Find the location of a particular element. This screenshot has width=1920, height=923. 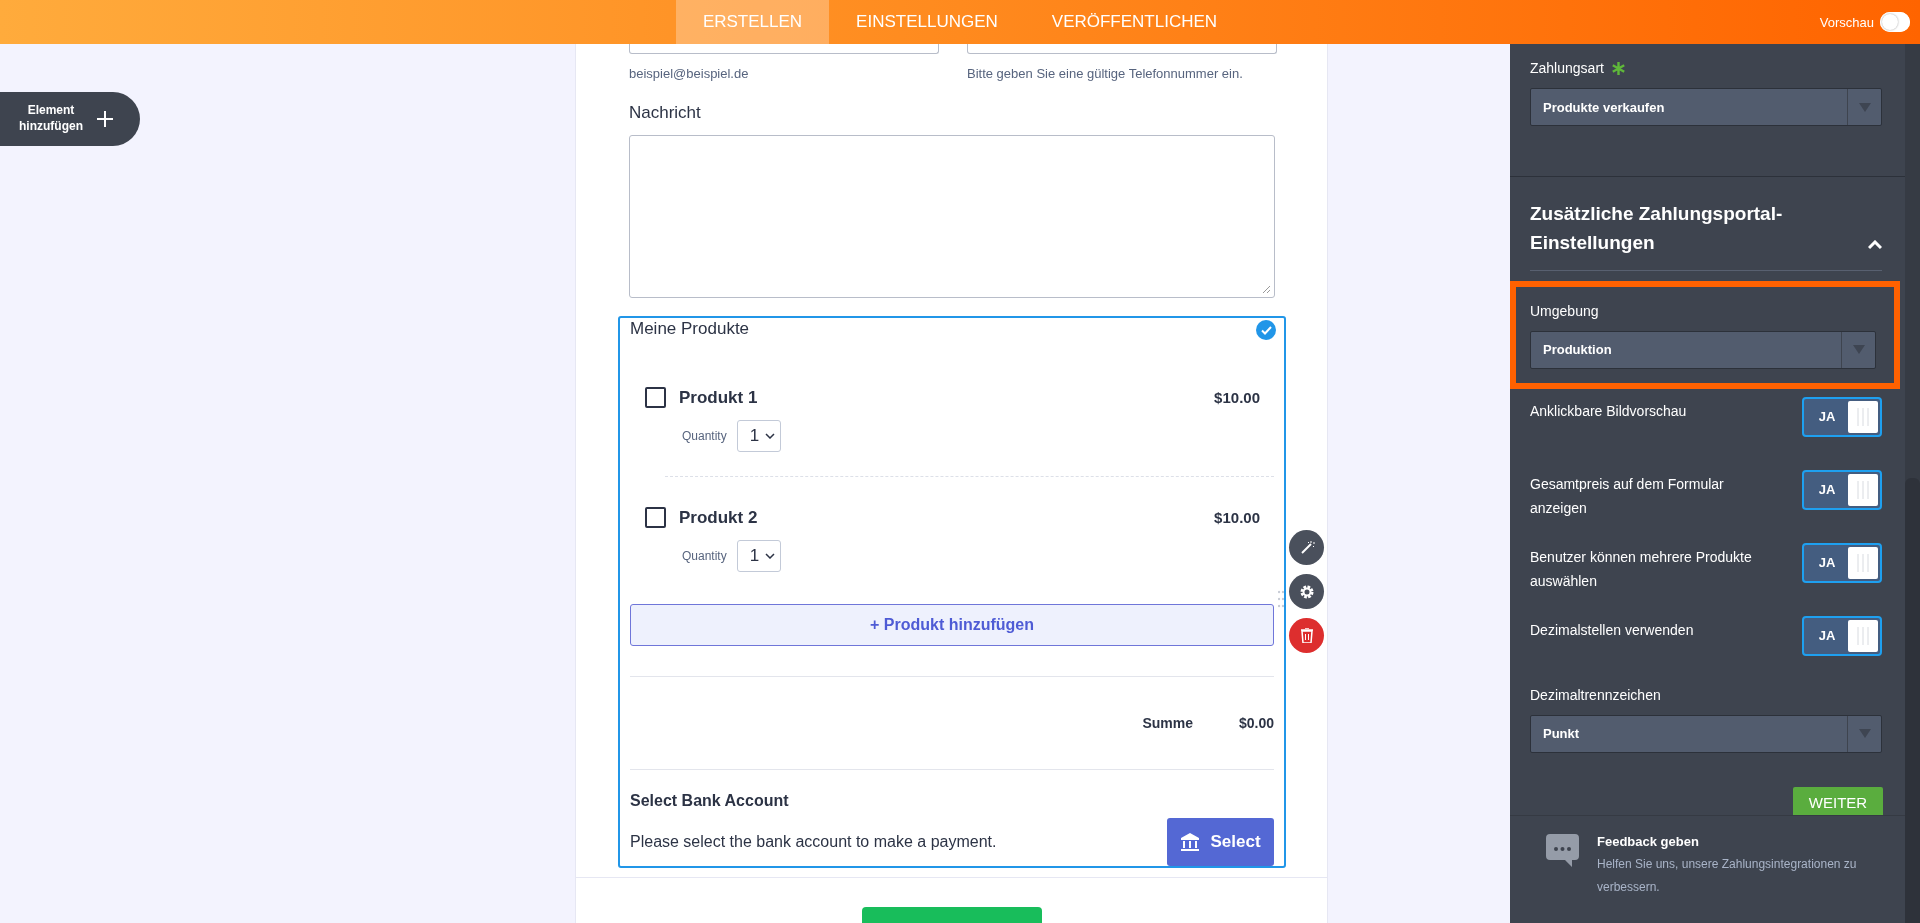

section-header: Zusätzliche Zahlungsportal-Einstellungen is located at coordinates (1706, 224).